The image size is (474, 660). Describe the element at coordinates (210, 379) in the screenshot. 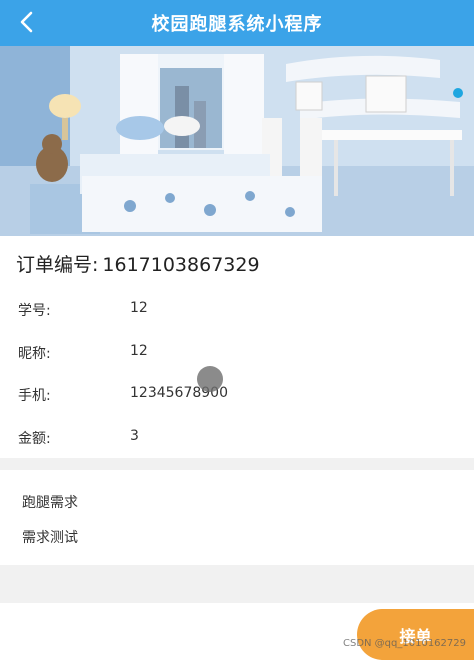

I see `touch-indicator` at that location.